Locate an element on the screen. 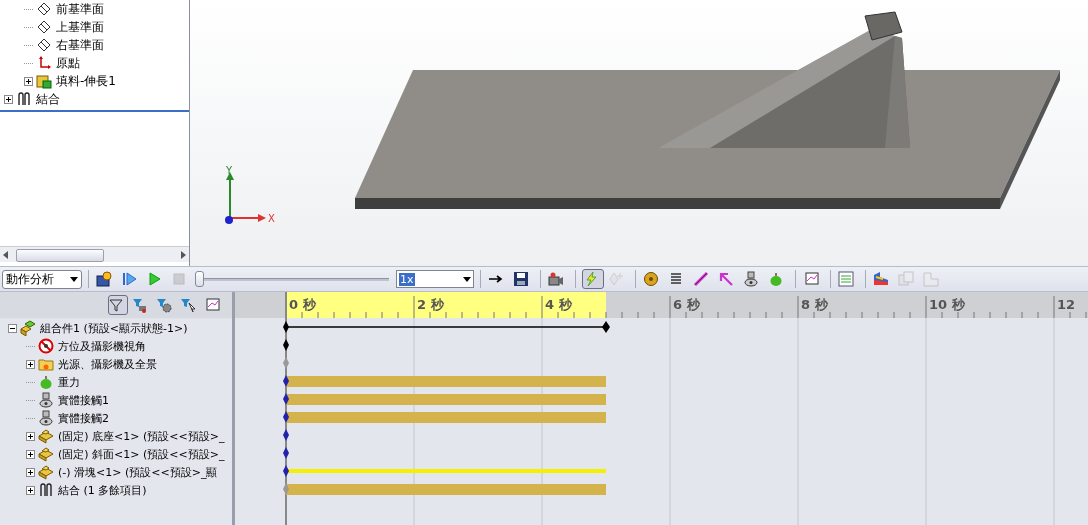 The width and height of the screenshot is (1088, 525). time-label: 12 is located at coordinates (1066, 304).